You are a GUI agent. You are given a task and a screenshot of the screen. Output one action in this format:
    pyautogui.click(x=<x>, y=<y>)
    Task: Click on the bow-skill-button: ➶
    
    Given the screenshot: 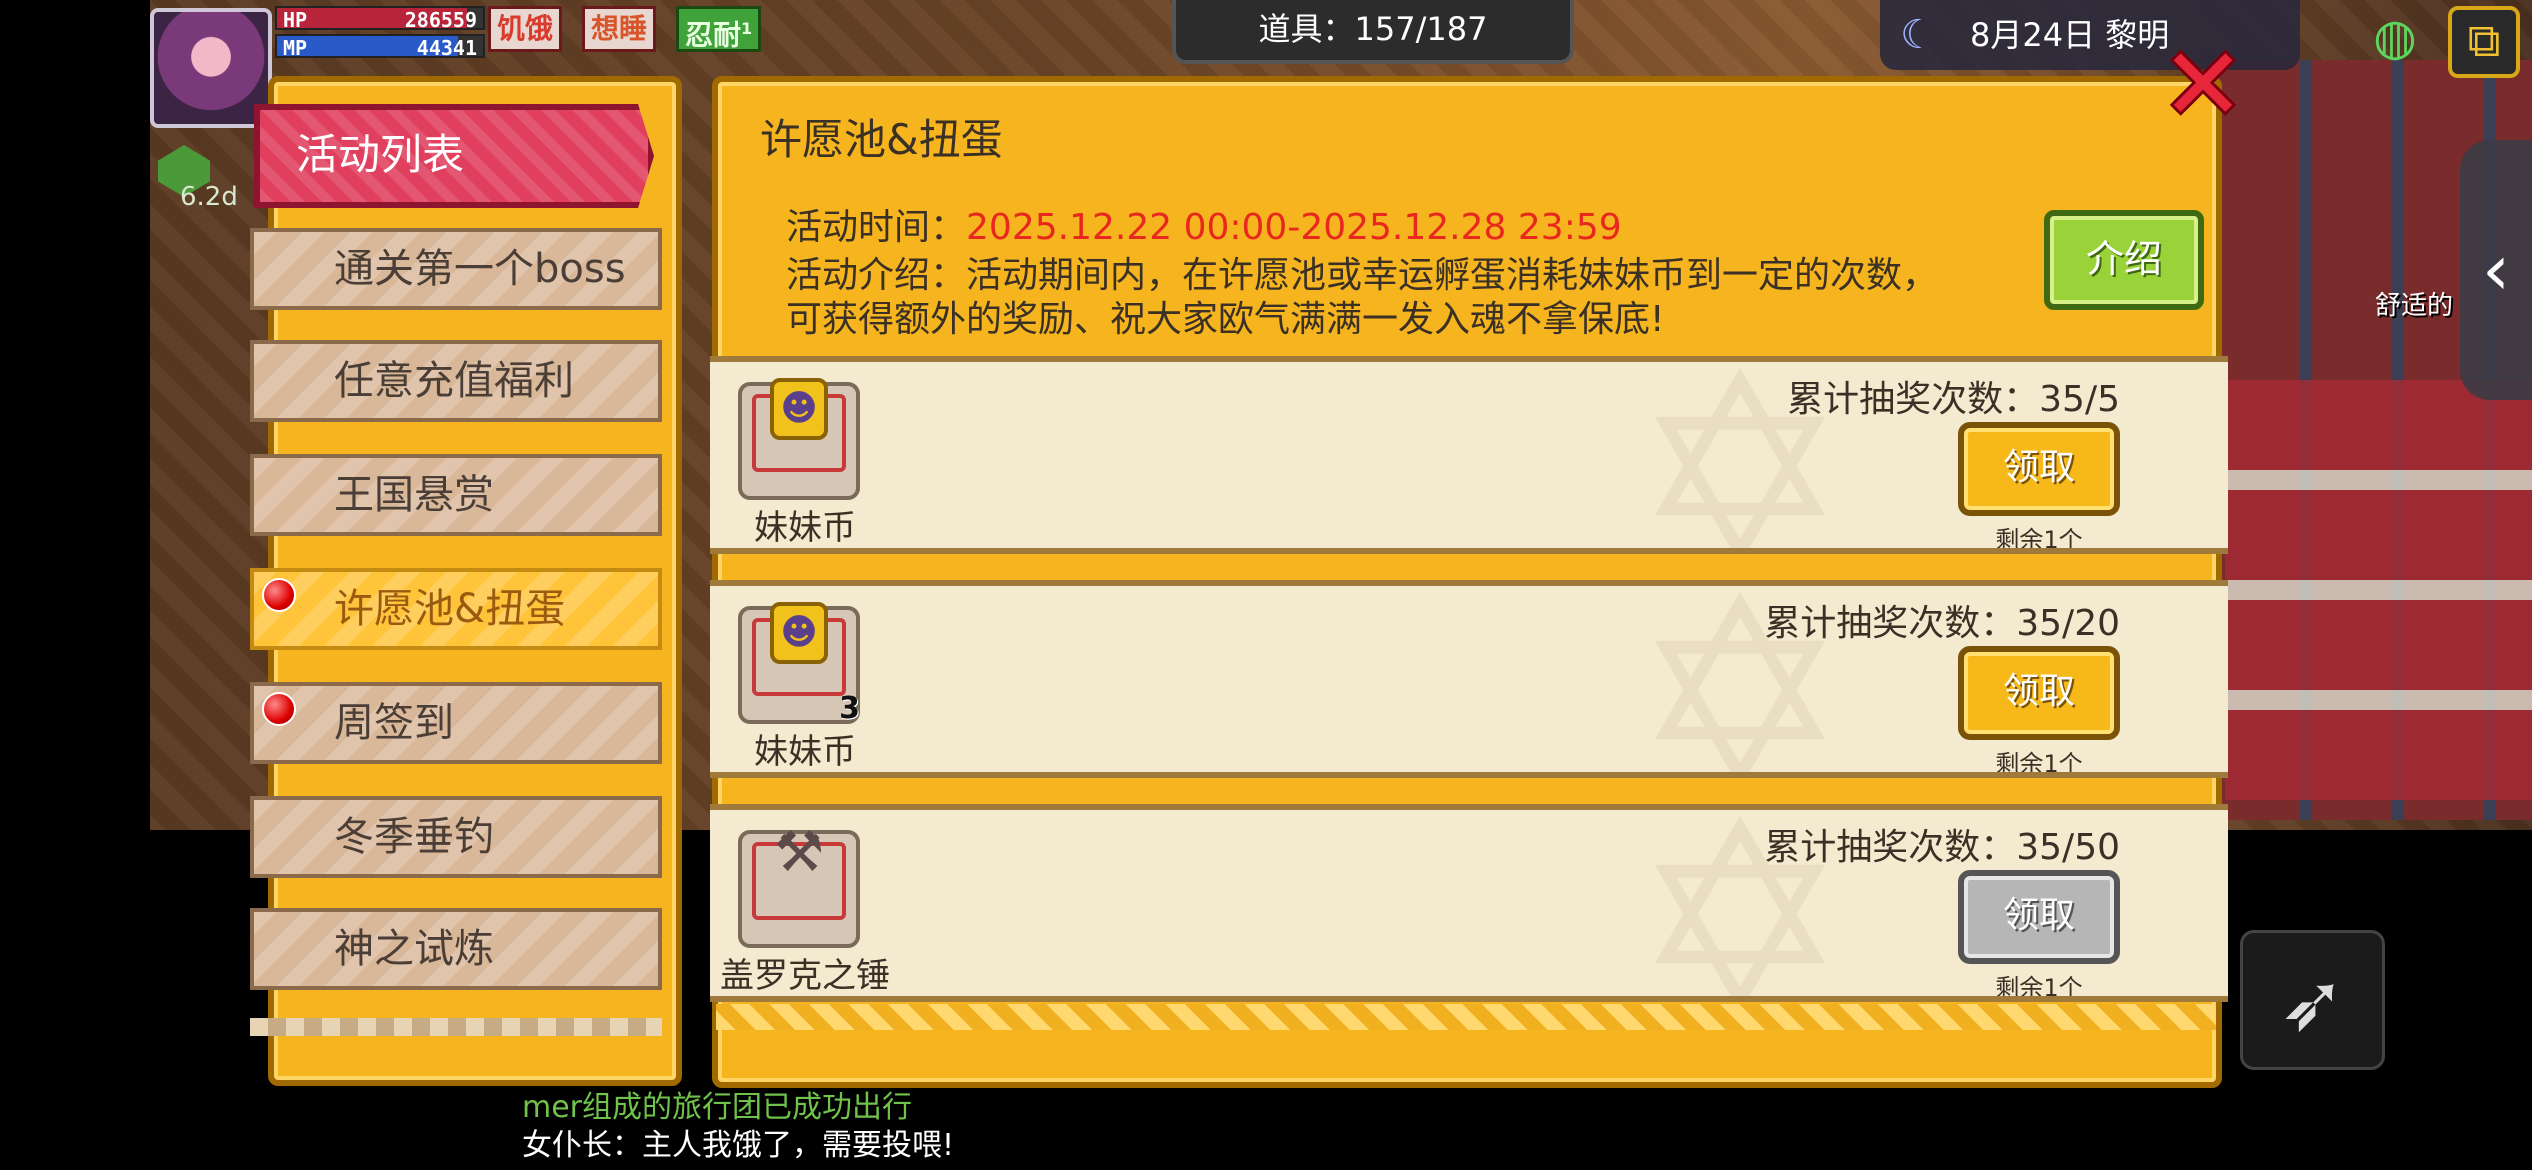 What is the action you would take?
    pyautogui.click(x=2312, y=1000)
    